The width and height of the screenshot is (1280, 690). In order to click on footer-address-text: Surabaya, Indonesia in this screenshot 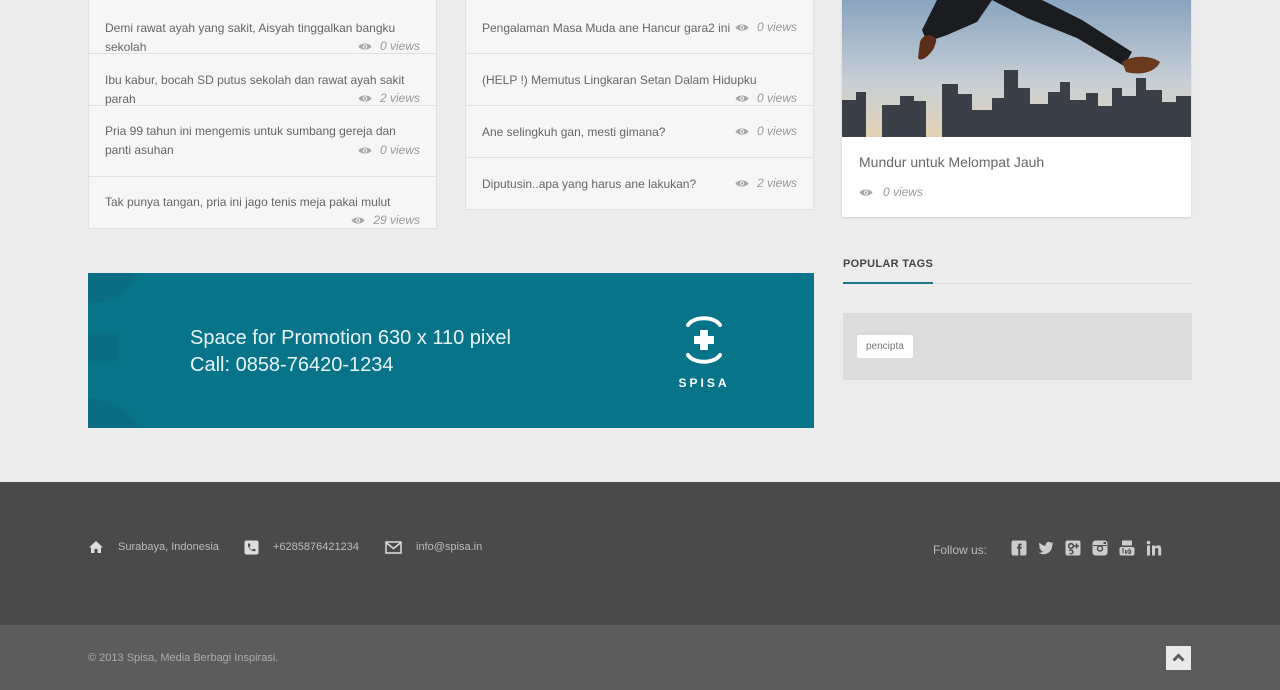, I will do `click(168, 547)`.